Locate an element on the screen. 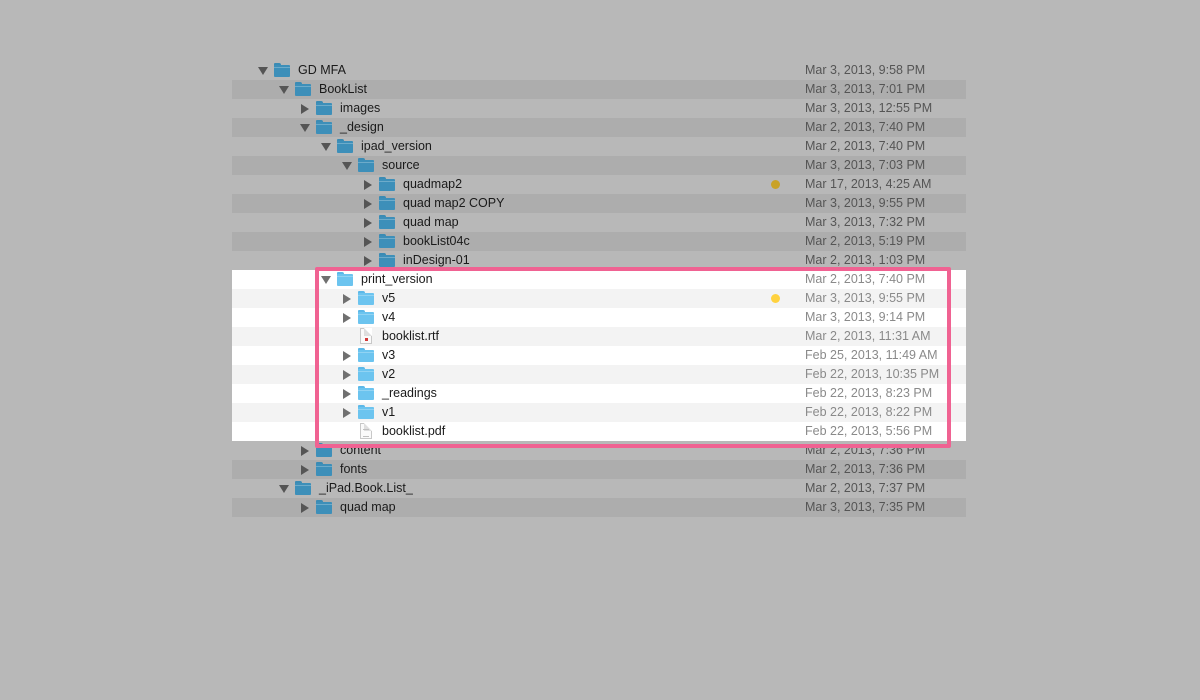 The image size is (1200, 700). folder-row: v2 Feb 22, 2013, 10:35 PM is located at coordinates (599, 374).